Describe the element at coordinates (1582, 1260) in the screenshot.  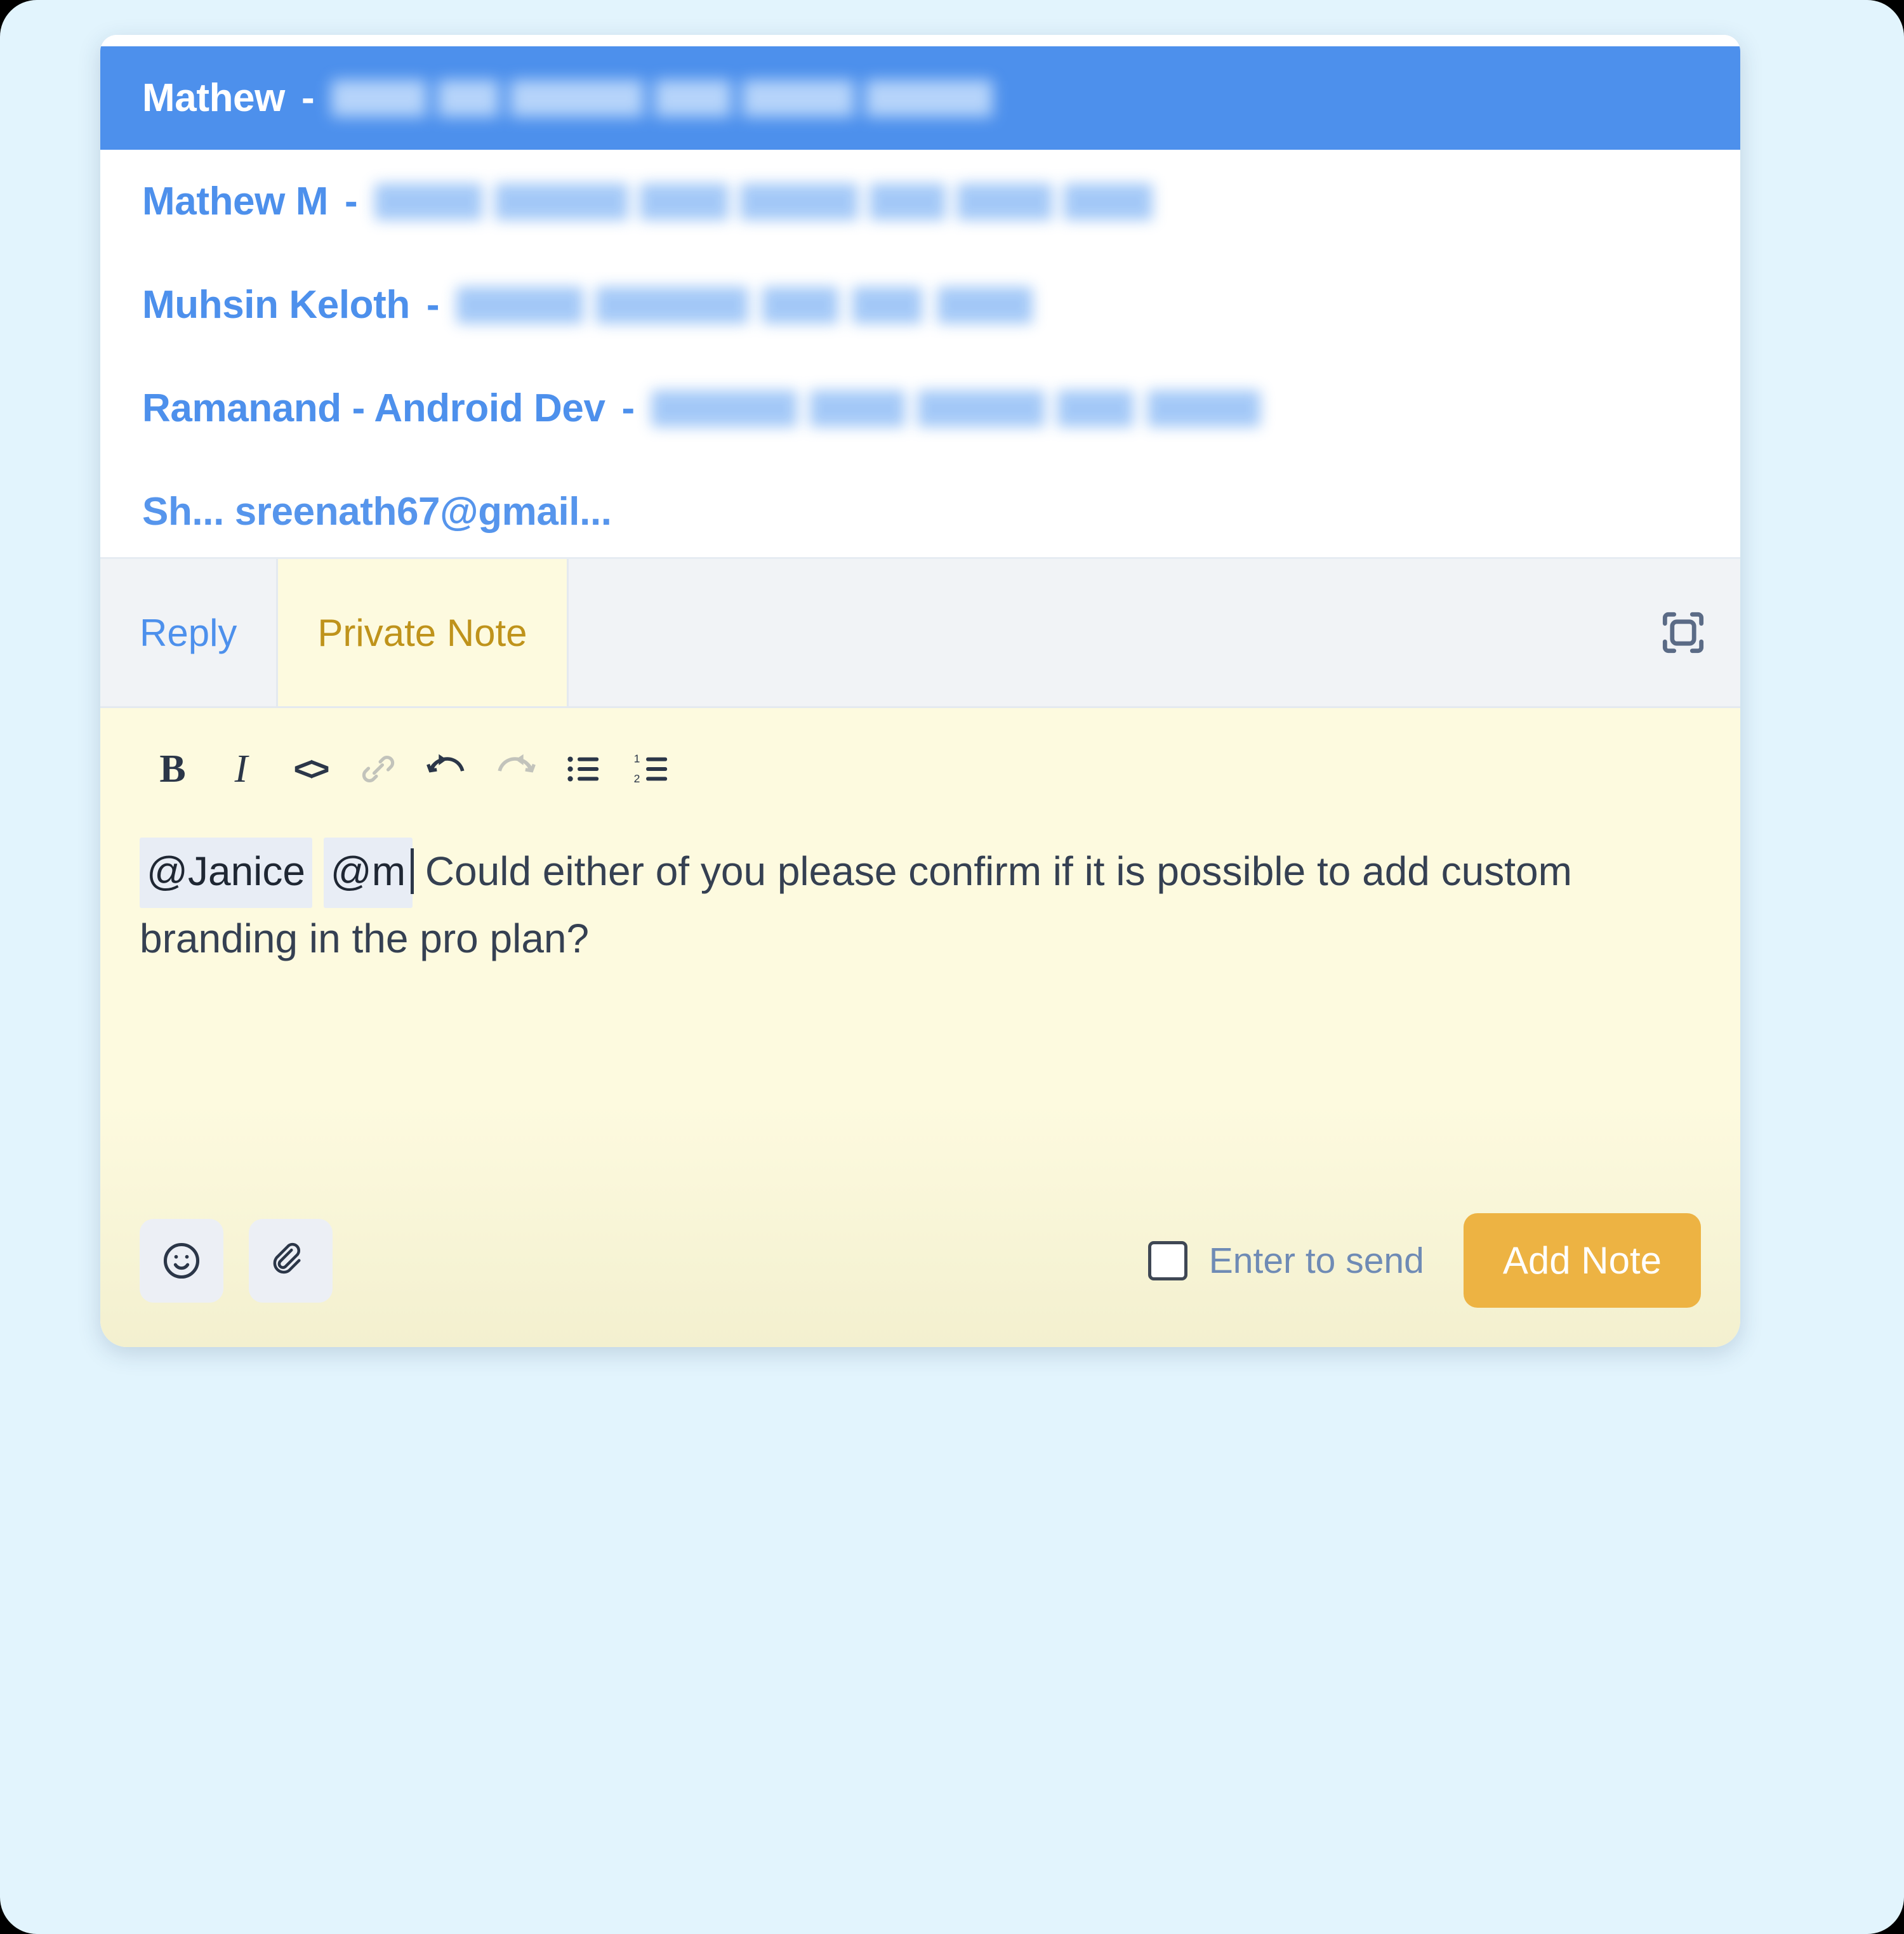
I see `add-note-button: Add Note` at that location.